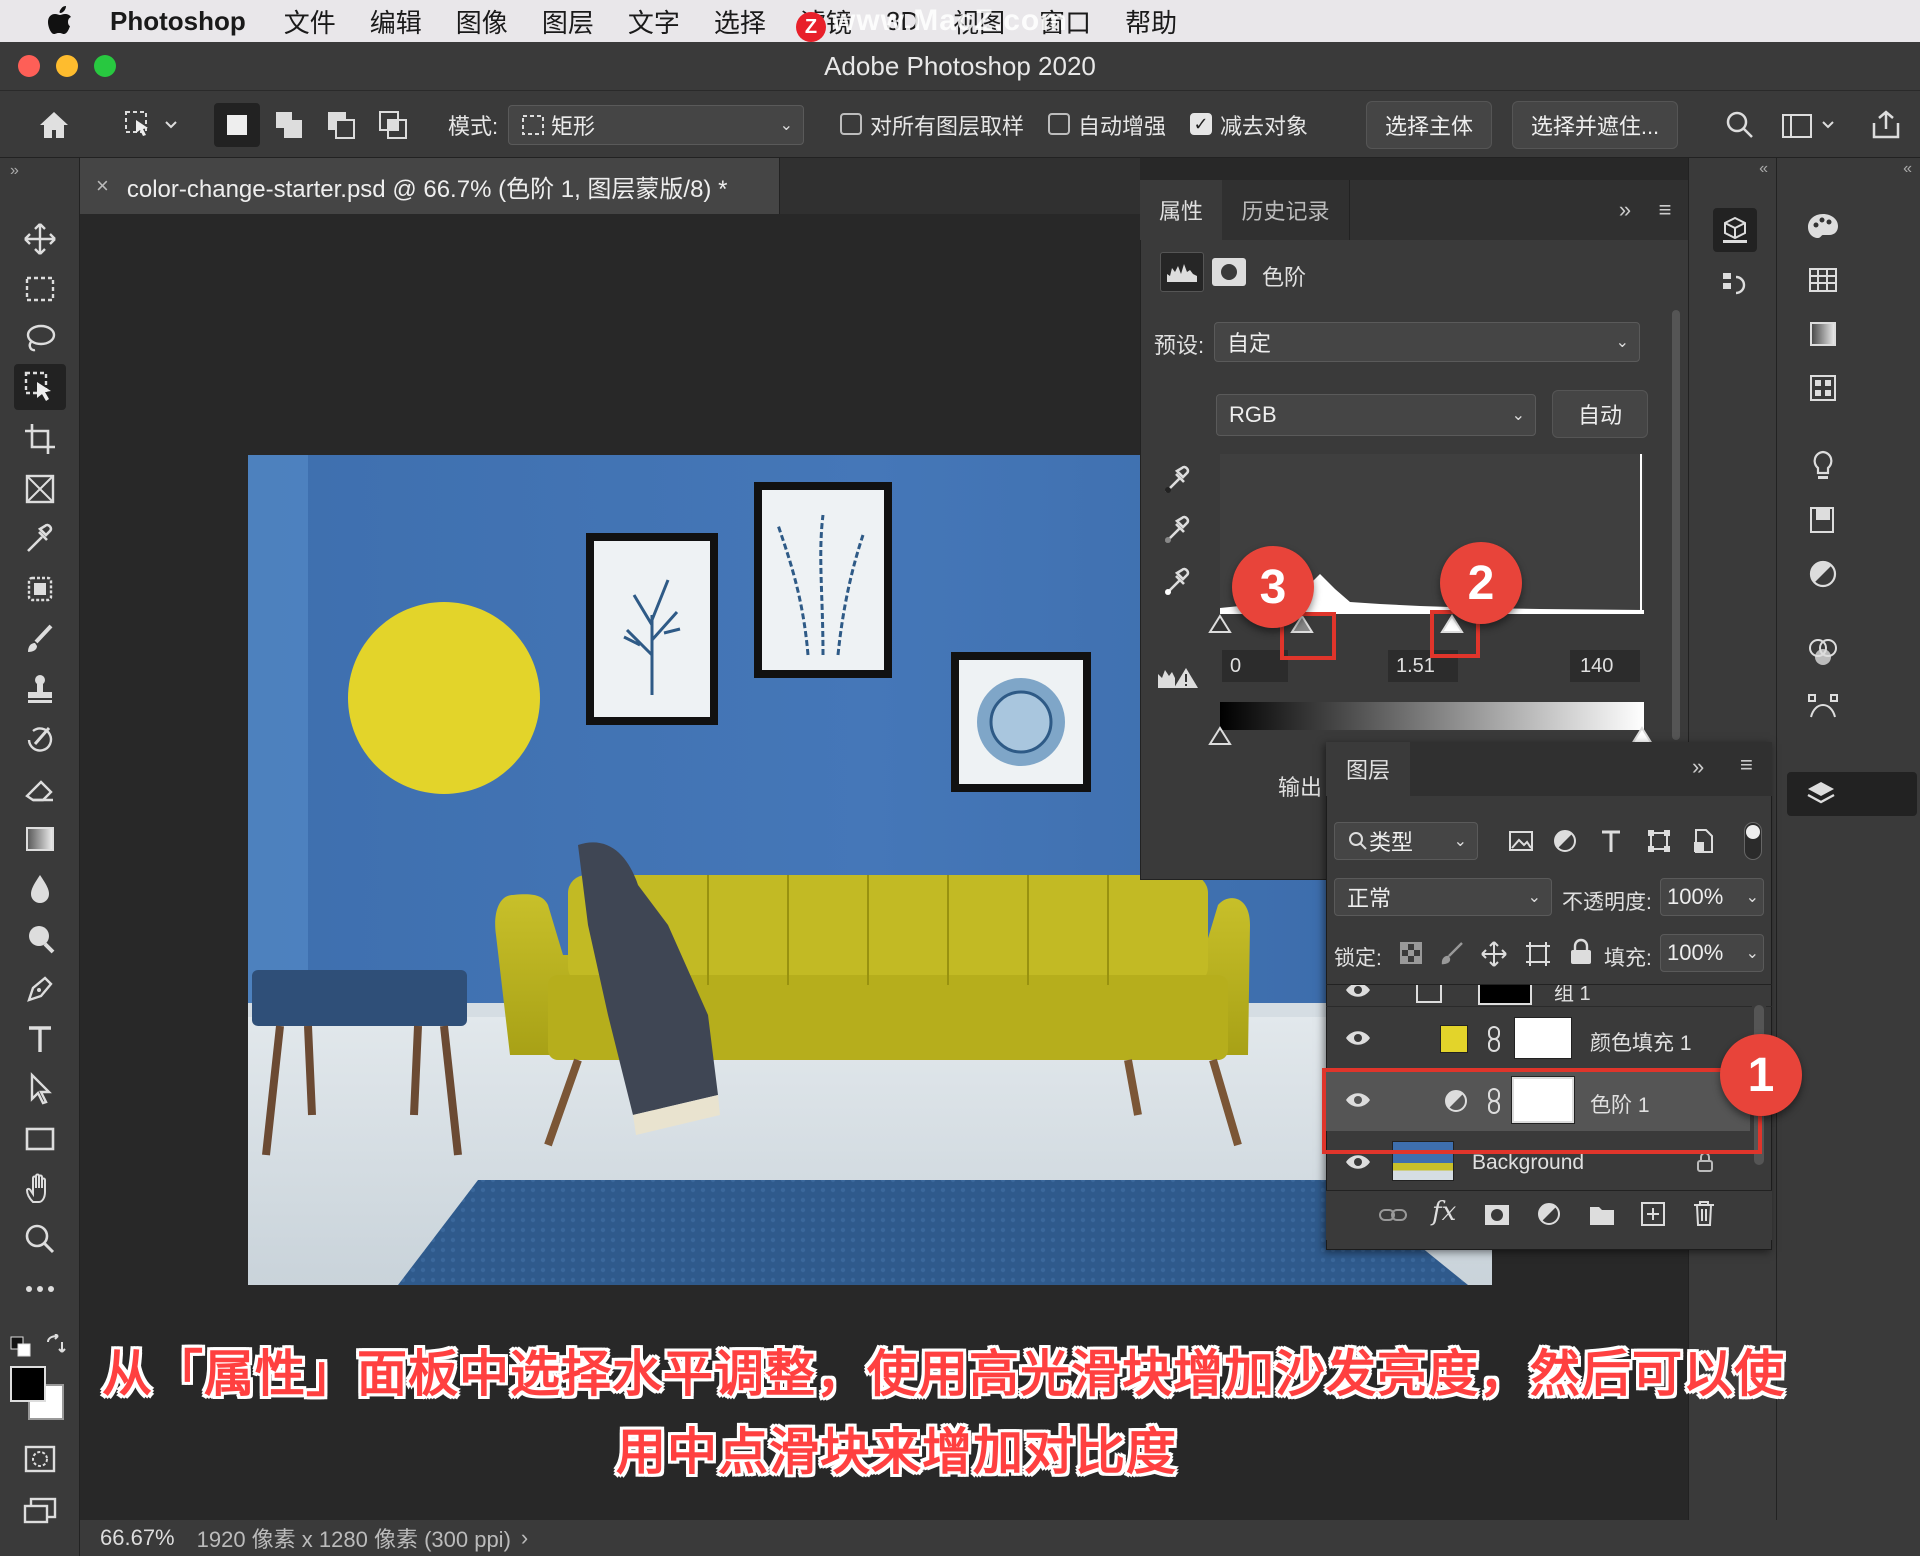  I want to click on auto-enhance-checkbox, so click(1059, 124).